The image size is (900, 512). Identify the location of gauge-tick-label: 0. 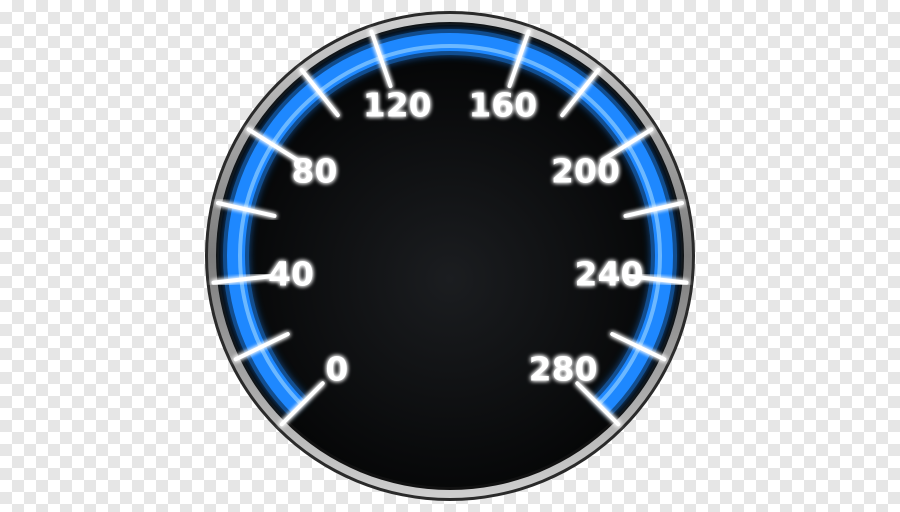
(336, 369).